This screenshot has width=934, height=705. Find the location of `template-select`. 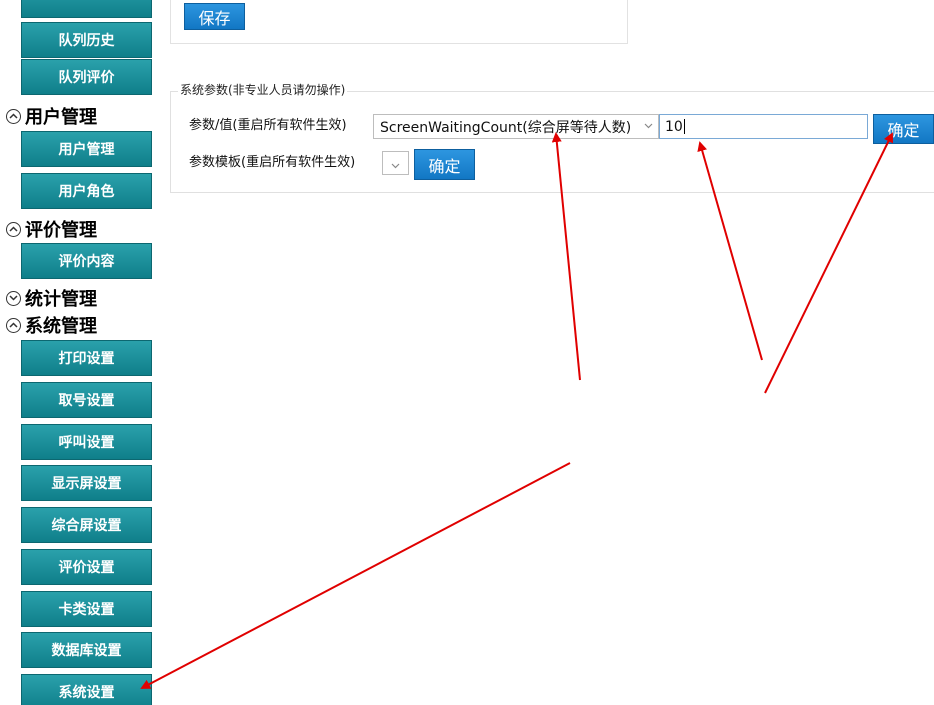

template-select is located at coordinates (395, 163).